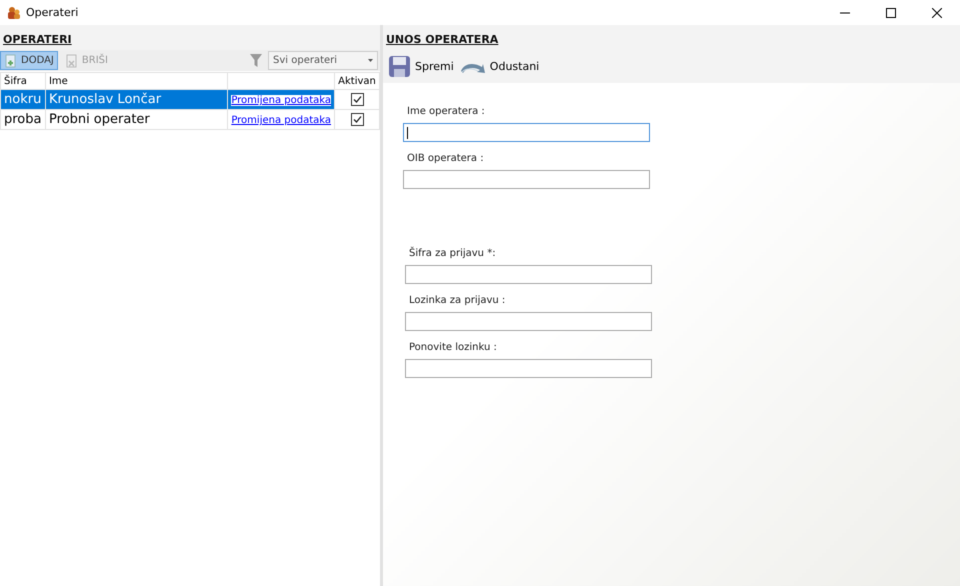 Image resolution: width=960 pixels, height=586 pixels. I want to click on toolbar-button: DODAJ, so click(29, 60).